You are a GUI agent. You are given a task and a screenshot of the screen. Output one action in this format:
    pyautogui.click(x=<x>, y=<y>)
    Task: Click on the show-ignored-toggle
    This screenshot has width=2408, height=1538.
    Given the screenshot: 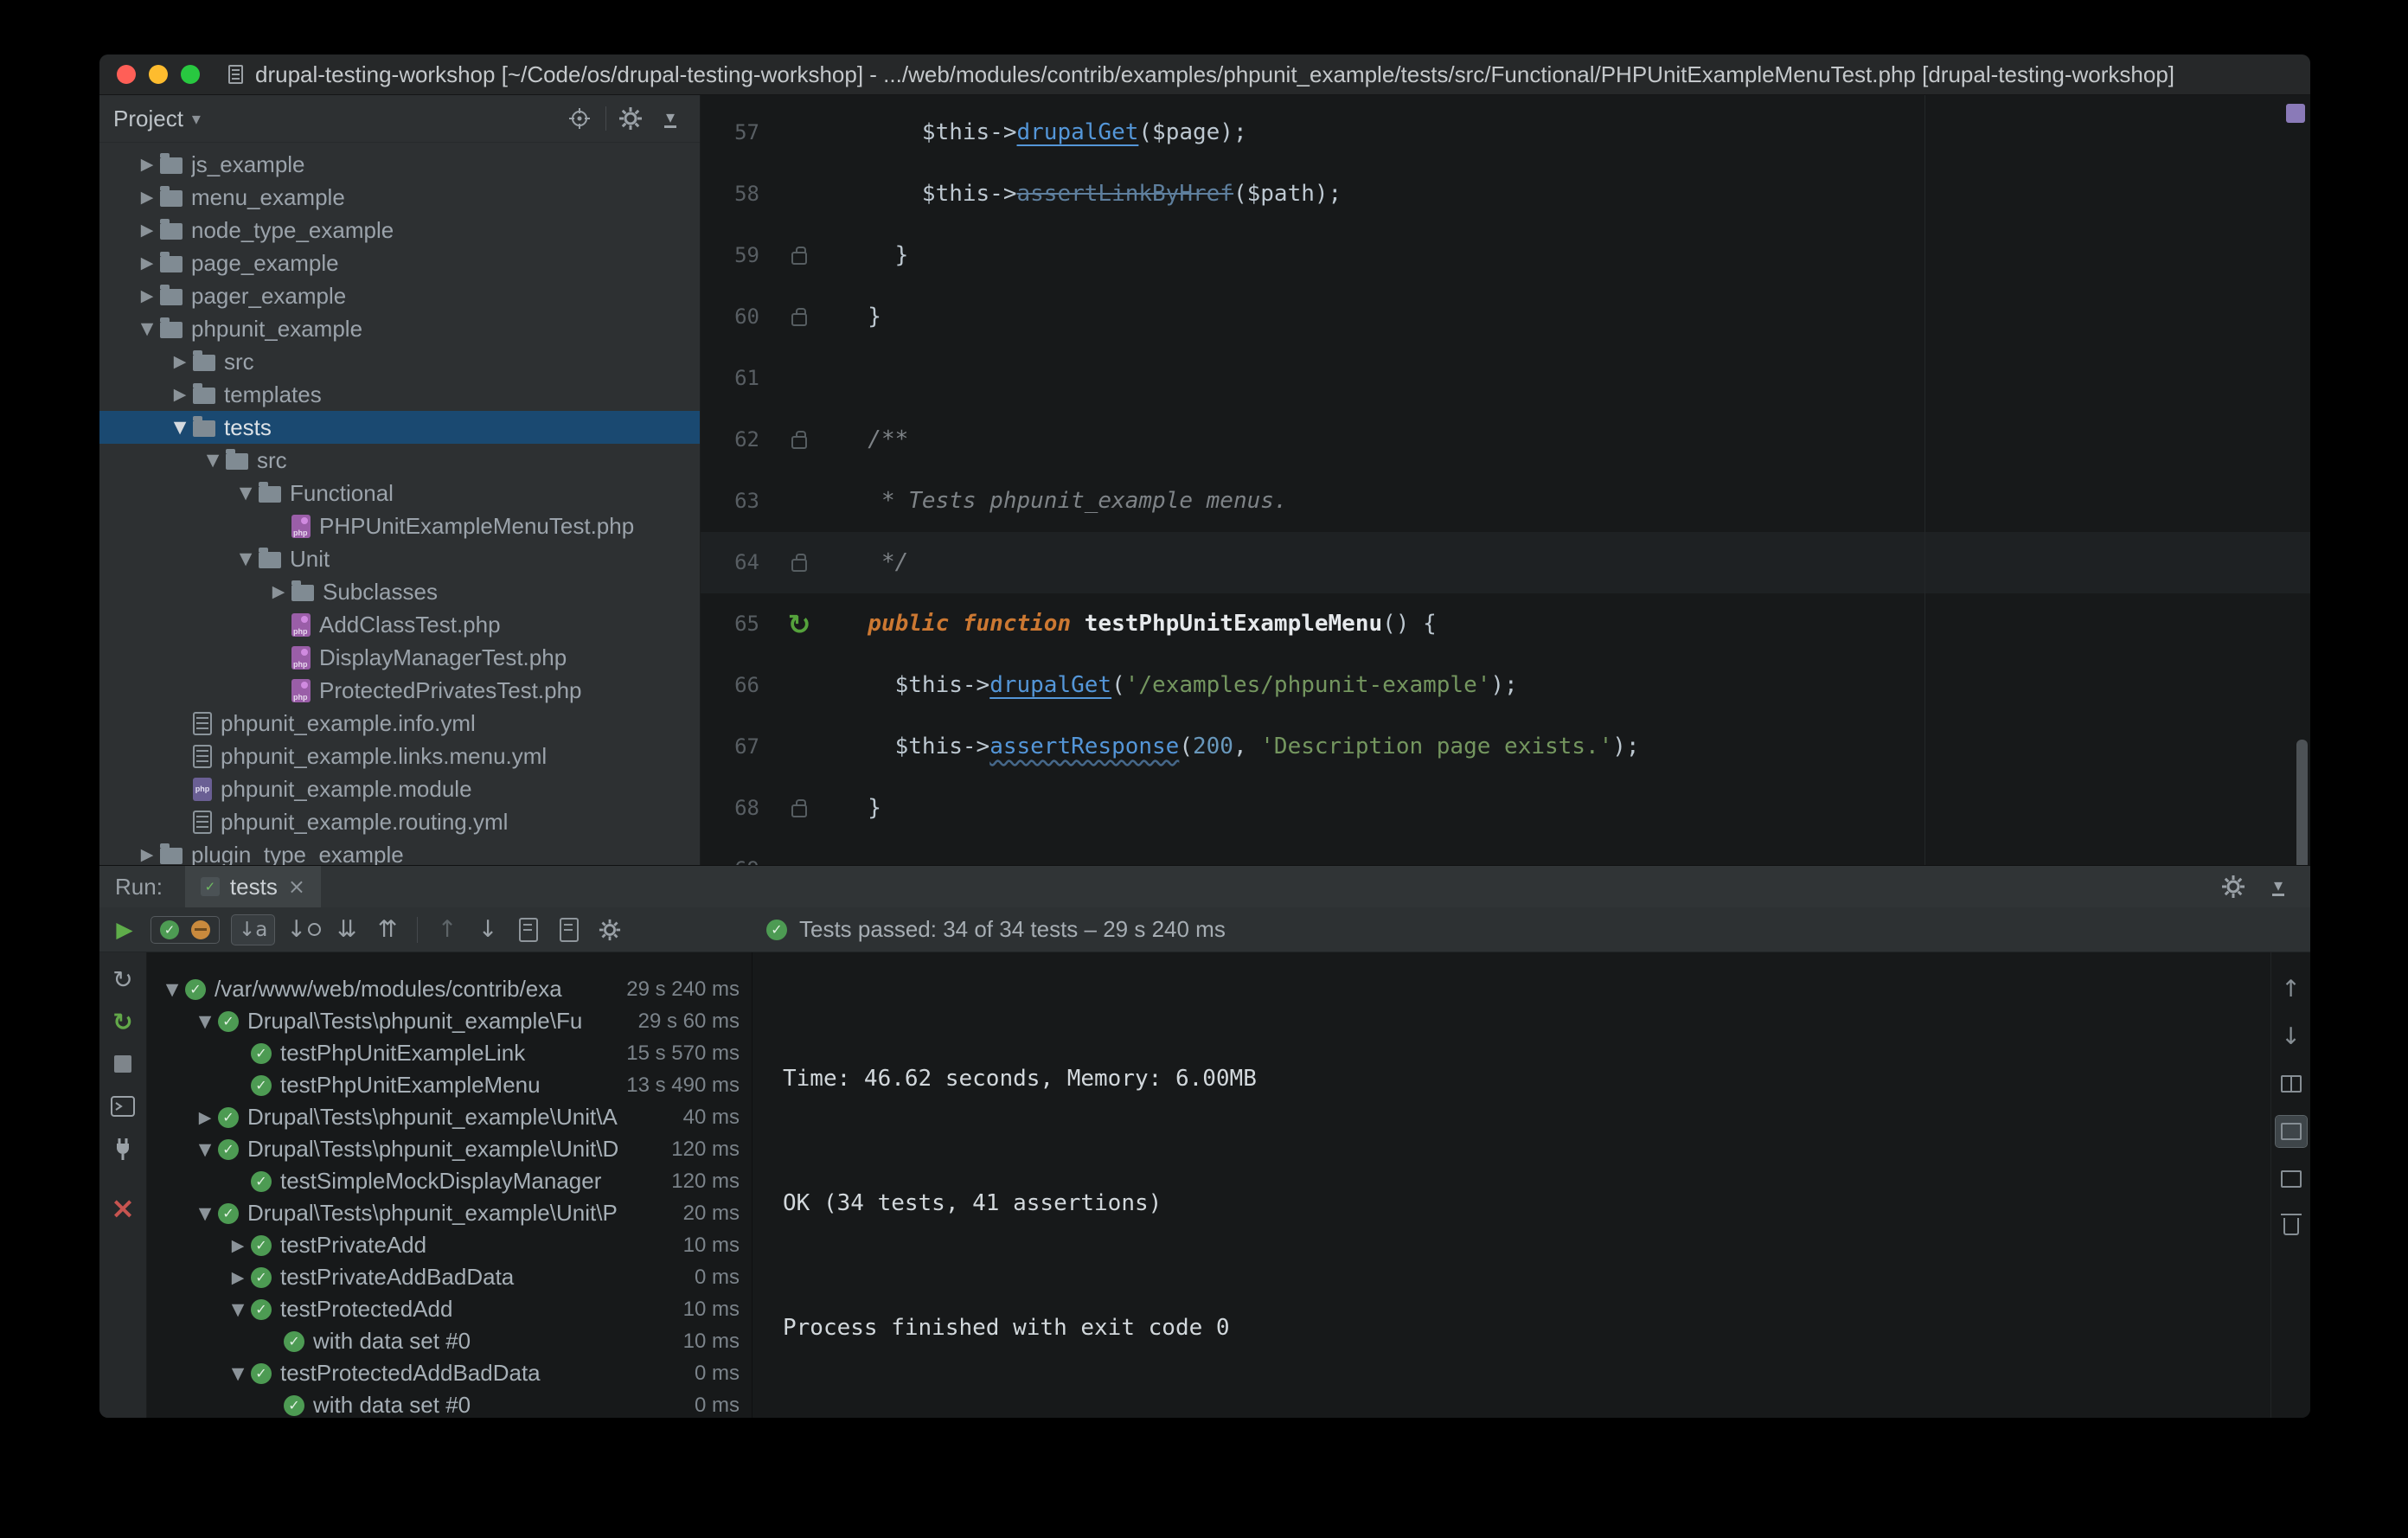 What is the action you would take?
    pyautogui.click(x=200, y=930)
    